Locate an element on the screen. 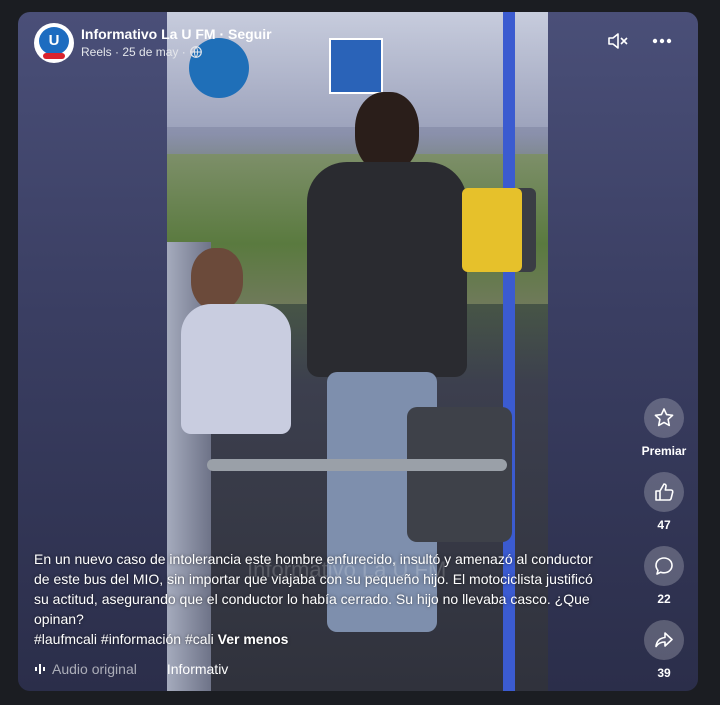  audio-wave-icon is located at coordinates (40, 669).